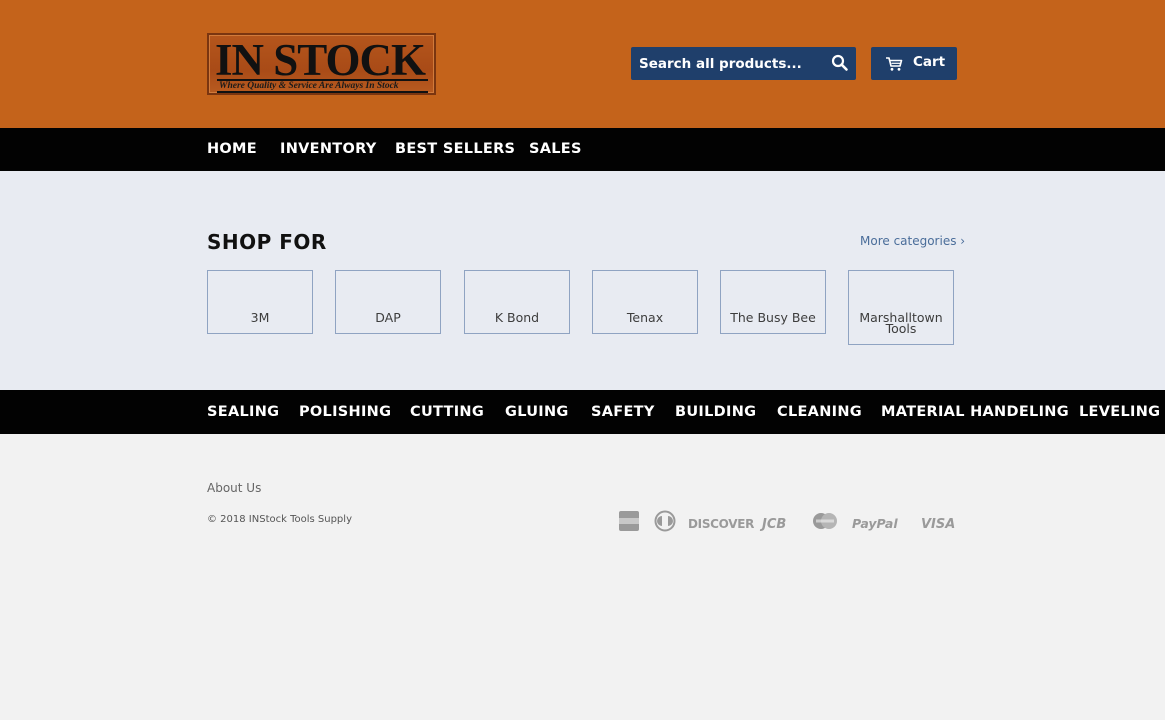 The height and width of the screenshot is (720, 1165). Describe the element at coordinates (537, 412) in the screenshot. I see `category-link-gluing: GLUING` at that location.